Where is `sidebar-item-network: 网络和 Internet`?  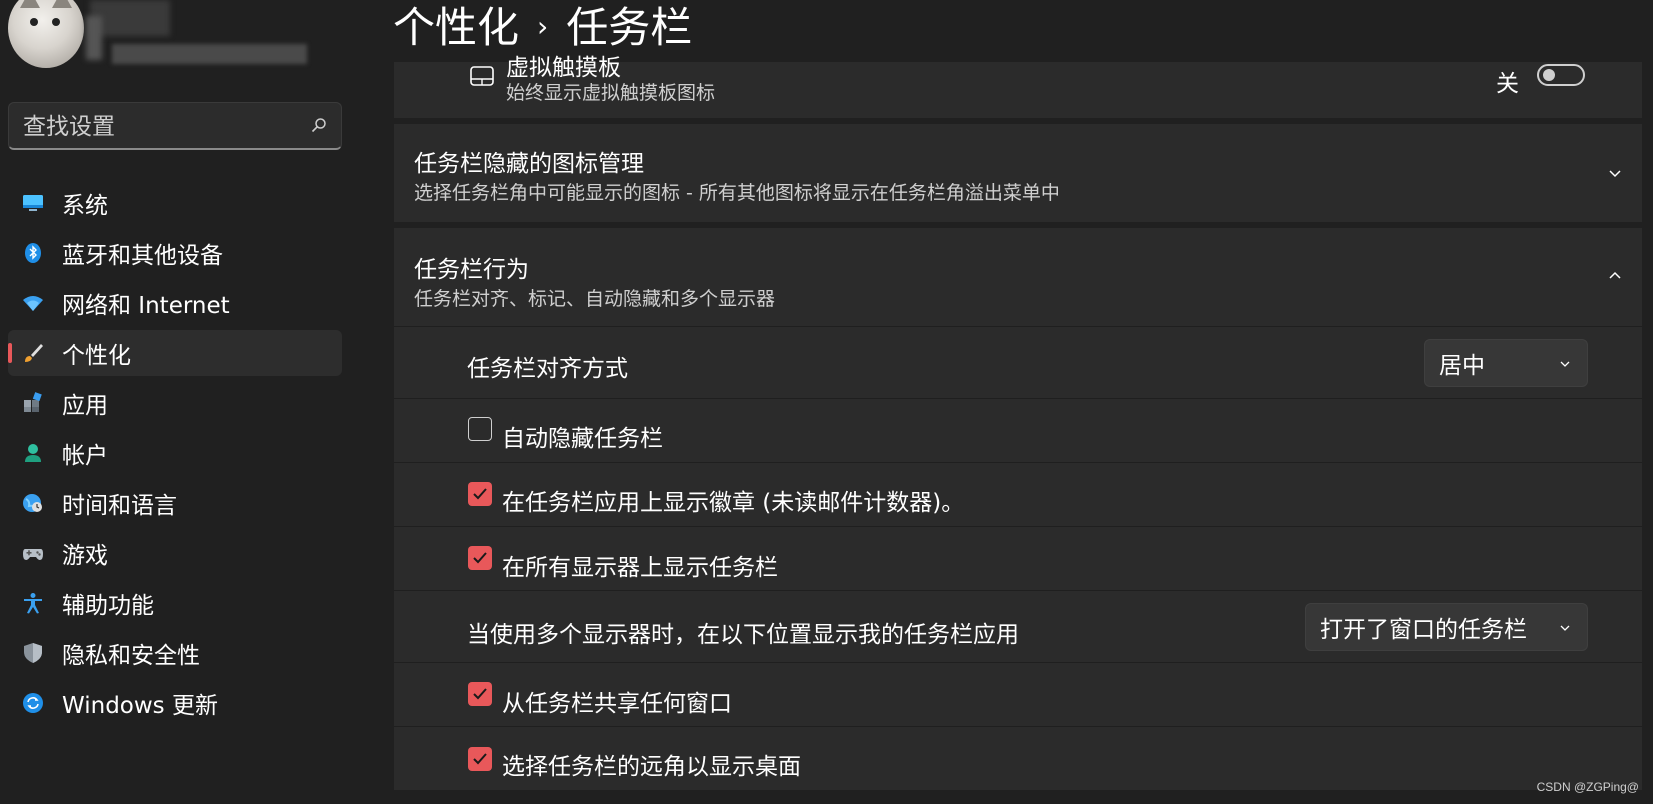
sidebar-item-network: 网络和 Internet is located at coordinates (175, 303).